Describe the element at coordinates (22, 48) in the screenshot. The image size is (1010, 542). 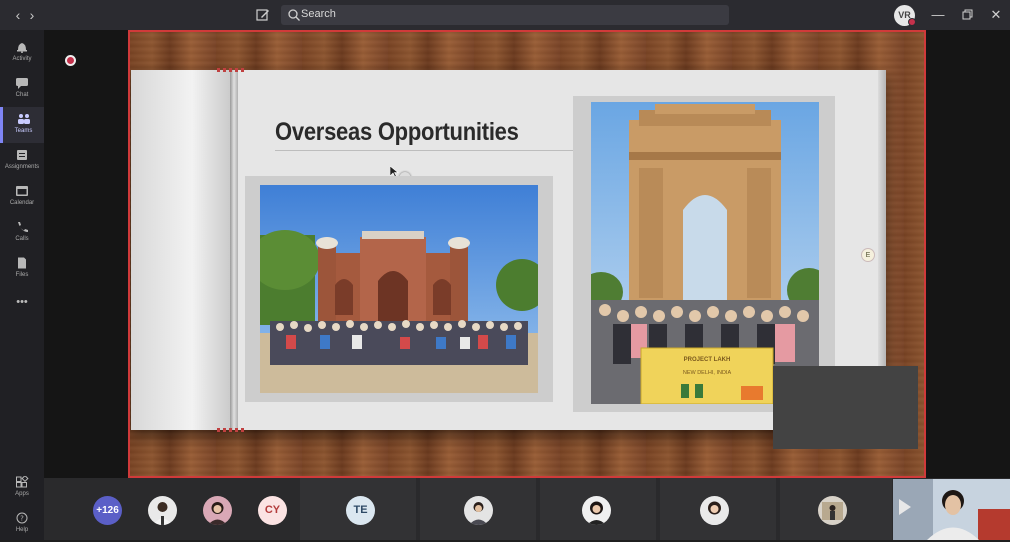
I see `bell-icon` at that location.